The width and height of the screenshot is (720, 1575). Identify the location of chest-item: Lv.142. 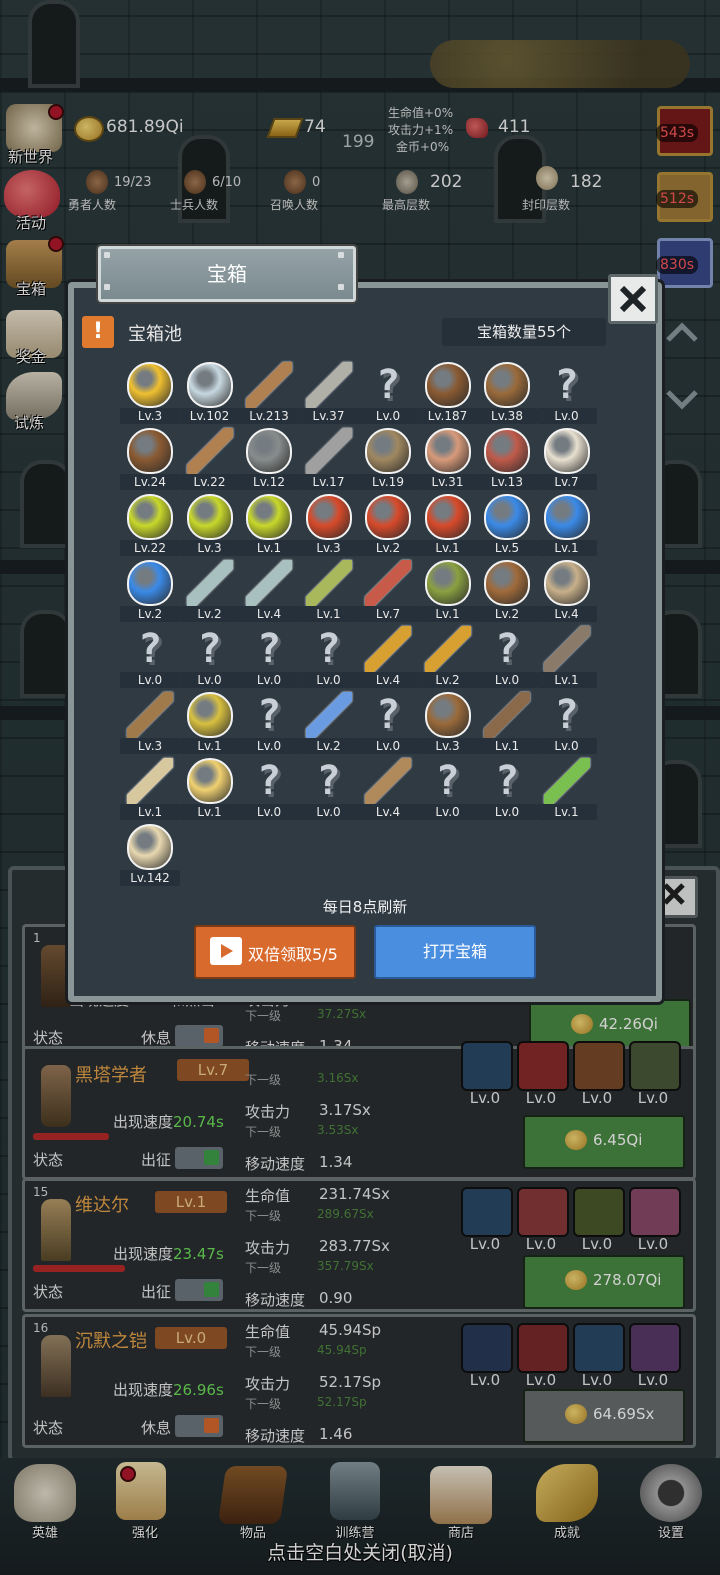
(150, 855).